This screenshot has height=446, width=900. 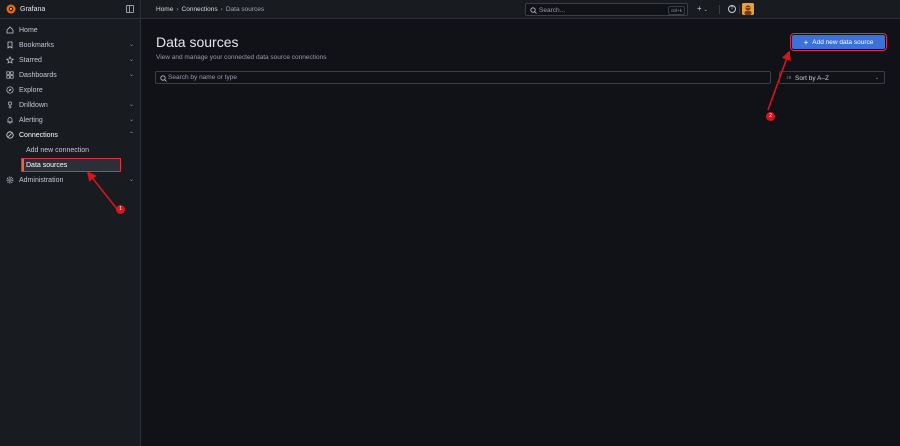 I want to click on home-icon, so click(x=10, y=30).